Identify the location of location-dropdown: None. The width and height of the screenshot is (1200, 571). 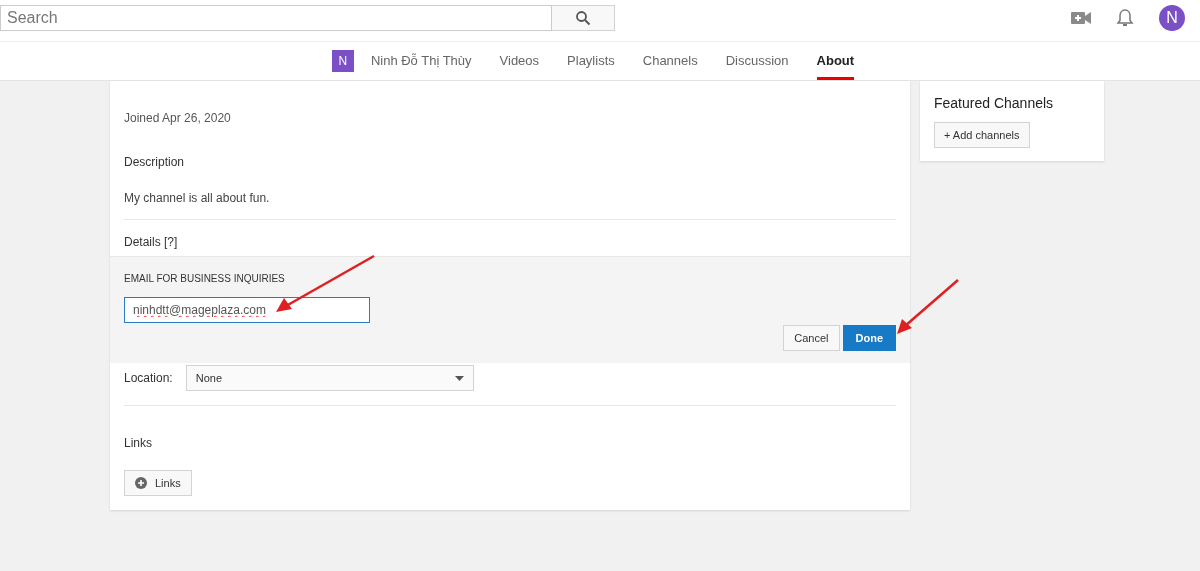
(329, 378).